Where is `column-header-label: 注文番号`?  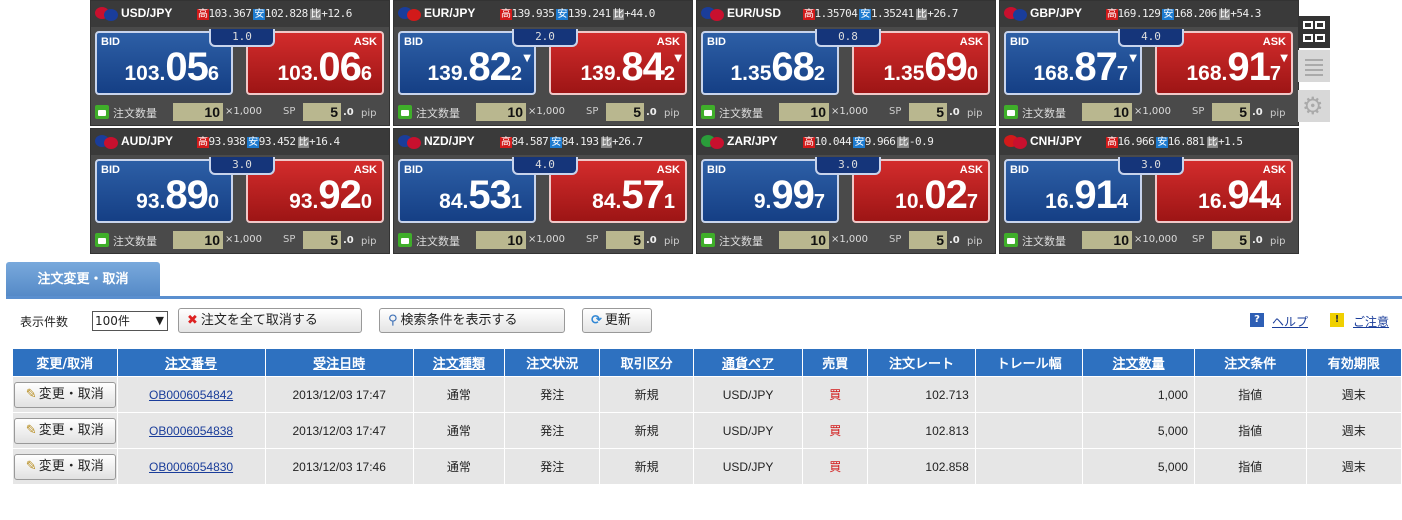
column-header-label: 注文番号 is located at coordinates (191, 364).